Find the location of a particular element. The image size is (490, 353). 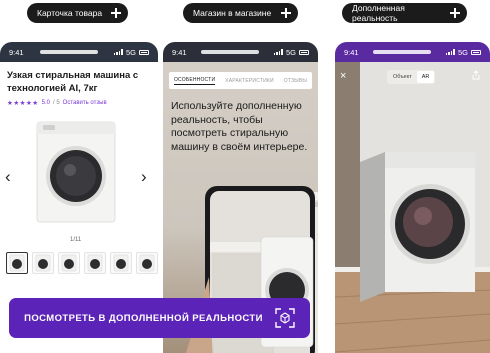

image-pager: 1/11 is located at coordinates (76, 240).